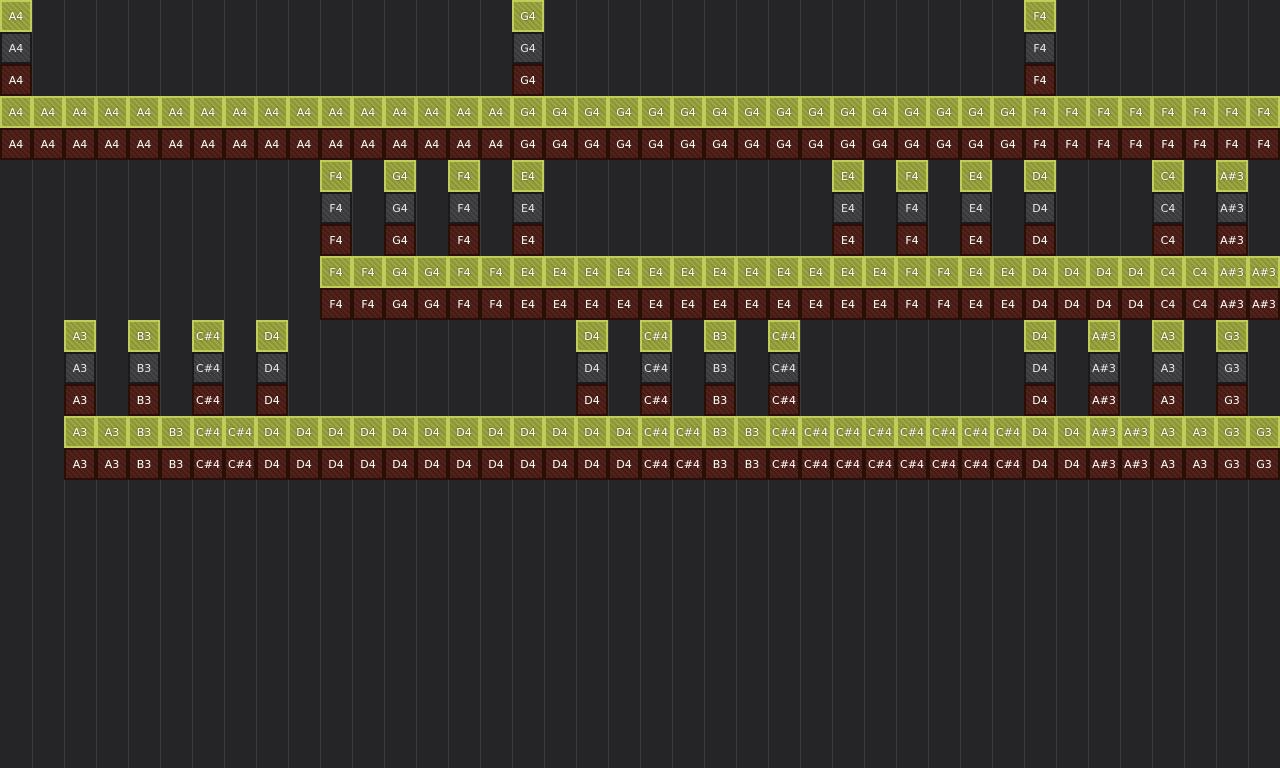 Image resolution: width=1280 pixels, height=768 pixels. I want to click on note-cell-gray: E4, so click(976, 208).